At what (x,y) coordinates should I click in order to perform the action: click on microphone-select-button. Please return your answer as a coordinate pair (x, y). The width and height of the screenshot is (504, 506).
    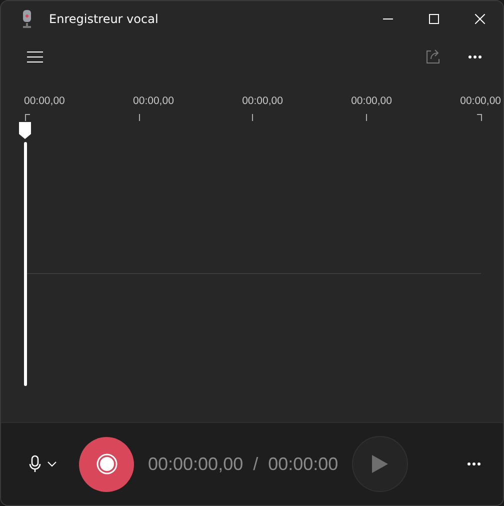
    Looking at the image, I should click on (43, 464).